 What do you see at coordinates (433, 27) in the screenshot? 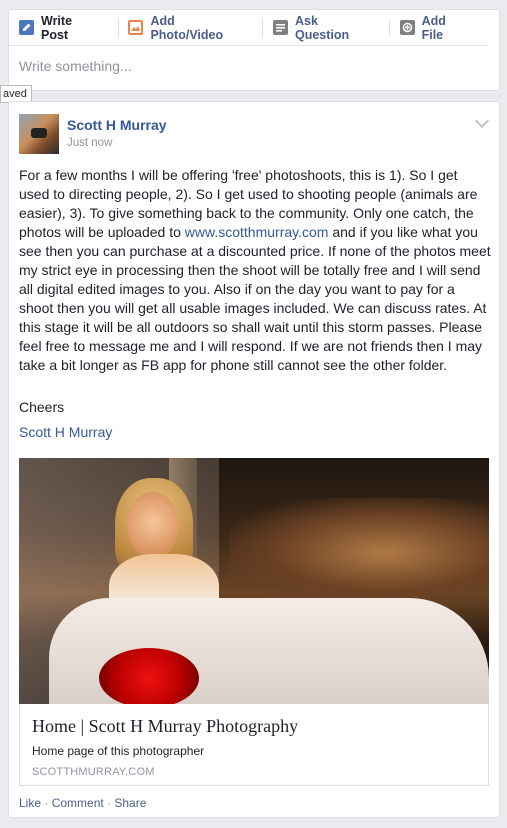
I see `tab-label: Add File` at bounding box center [433, 27].